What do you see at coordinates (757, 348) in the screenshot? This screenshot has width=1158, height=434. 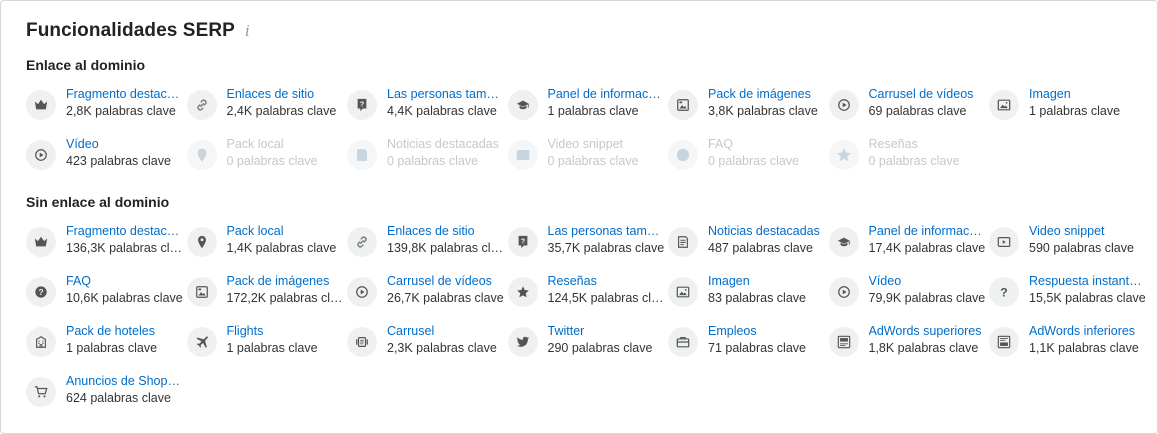 I see `feature-keyword-count: 71 palabras clave` at bounding box center [757, 348].